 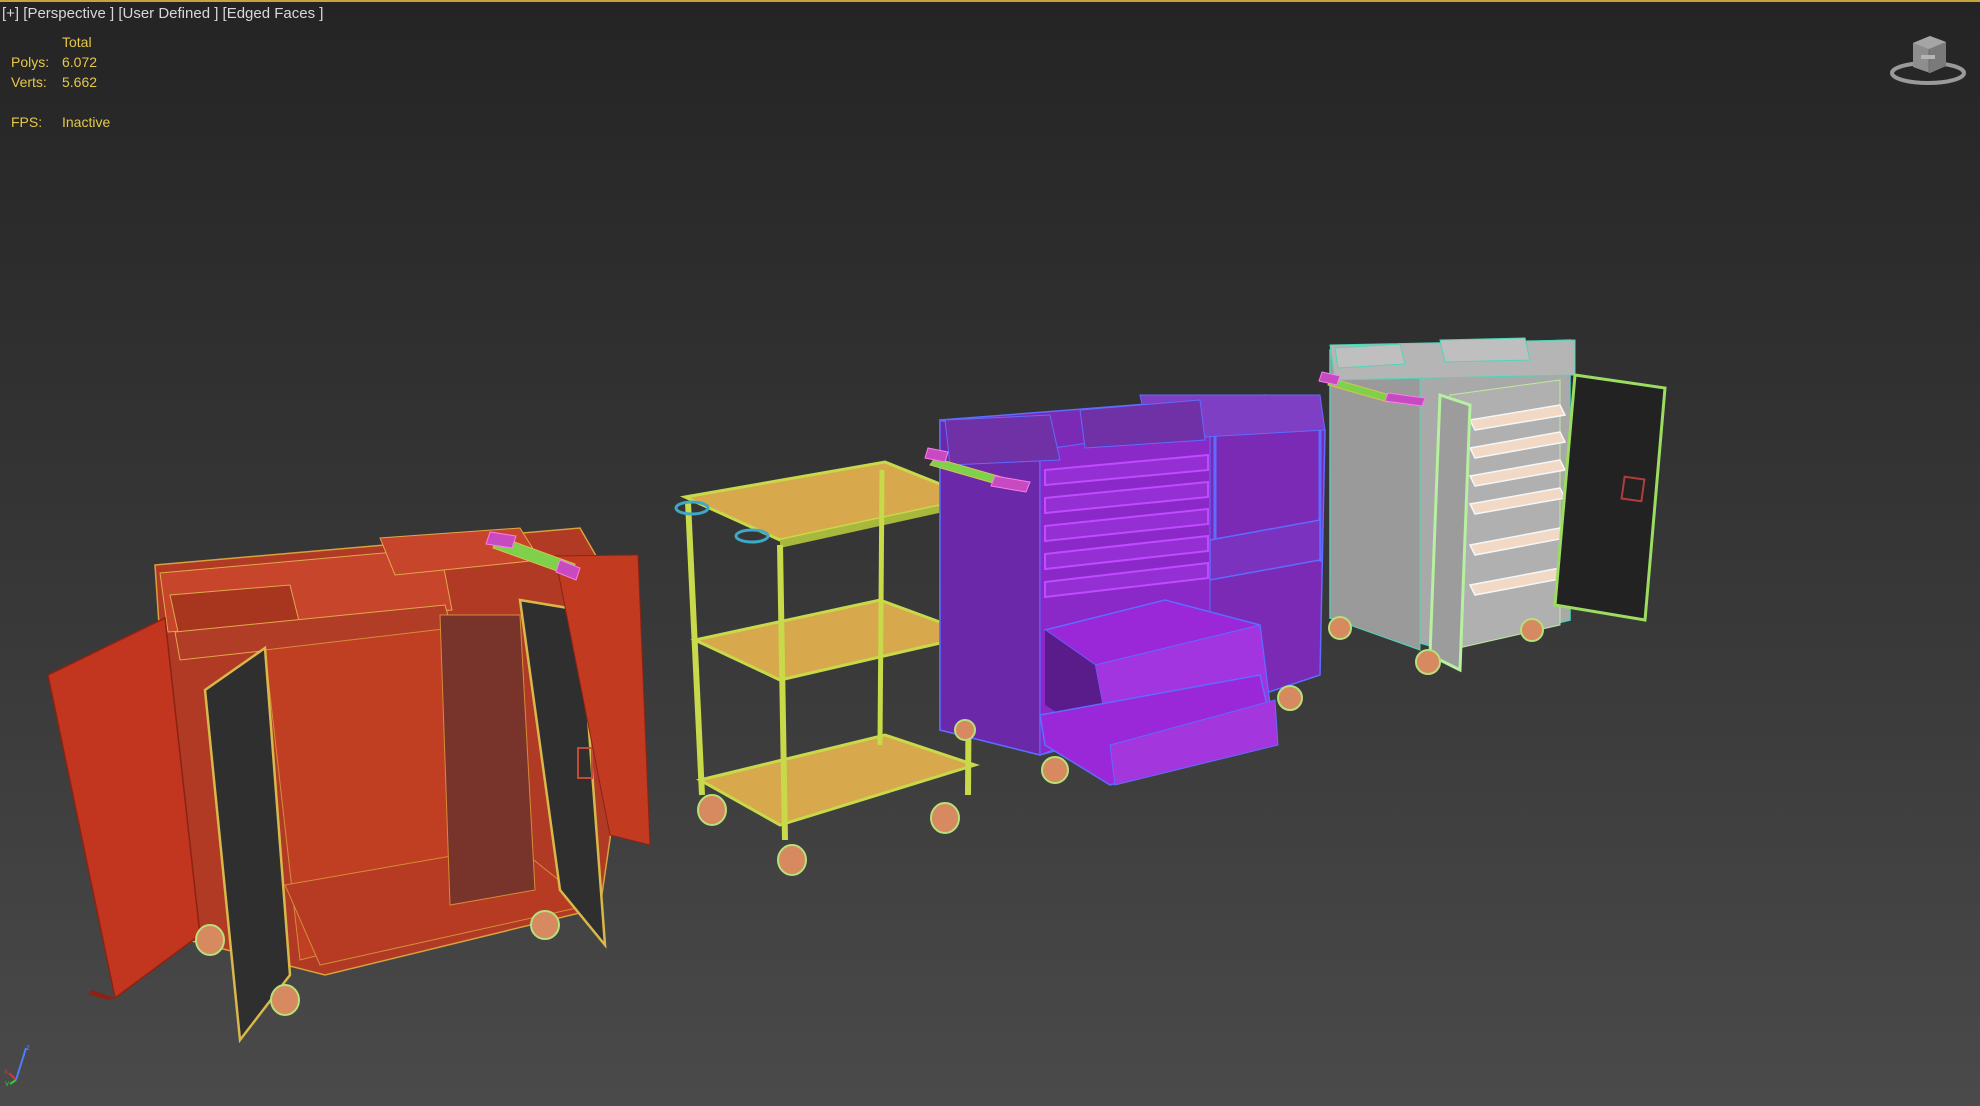 I want to click on svg-text: x, so click(x=6, y=1071).